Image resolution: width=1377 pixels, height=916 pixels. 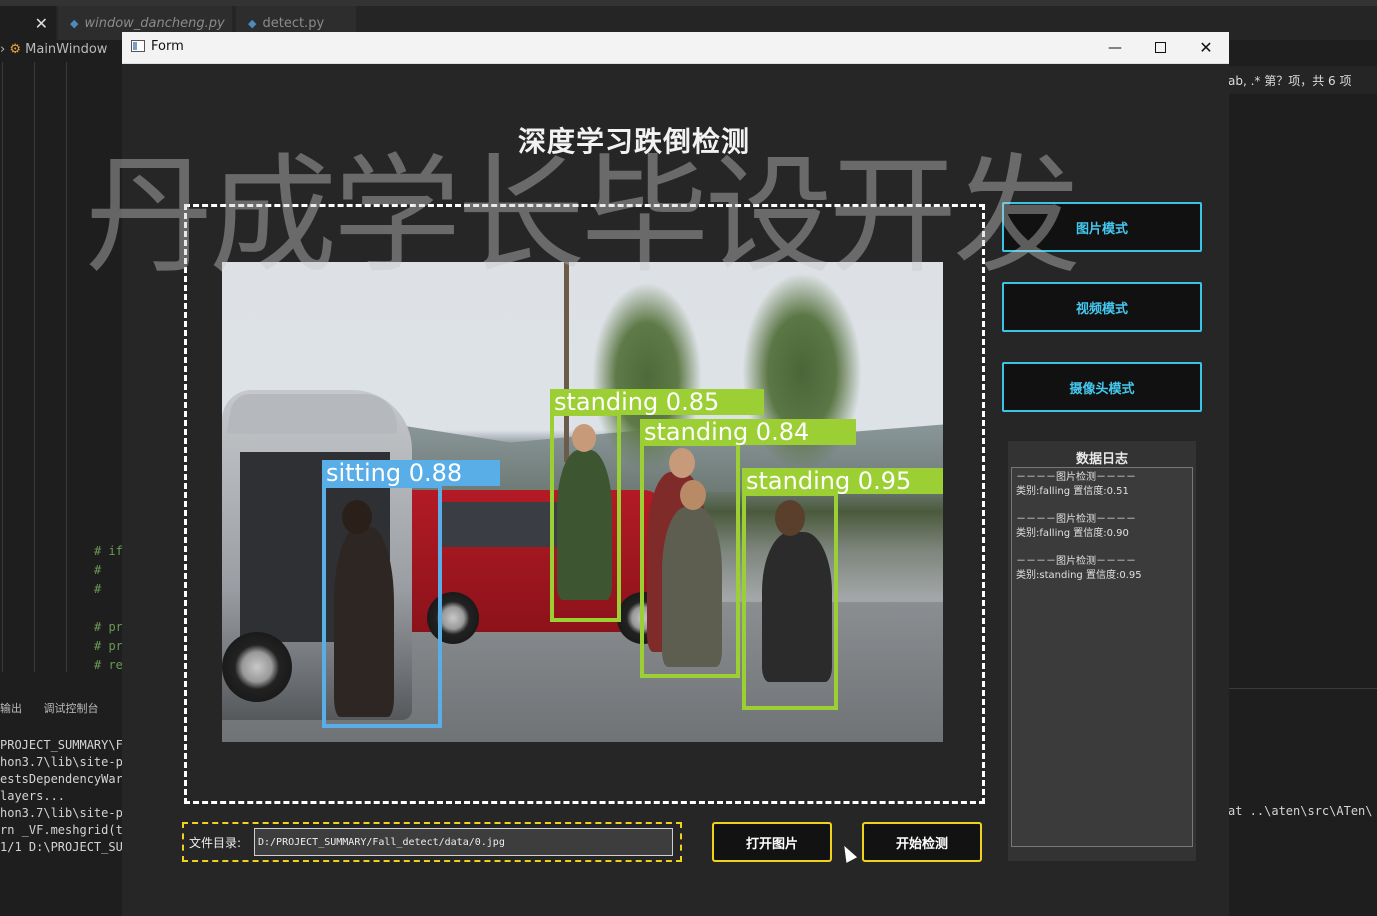 I want to click on breadcrumb: › ⚙ MainWindow, so click(x=53, y=49).